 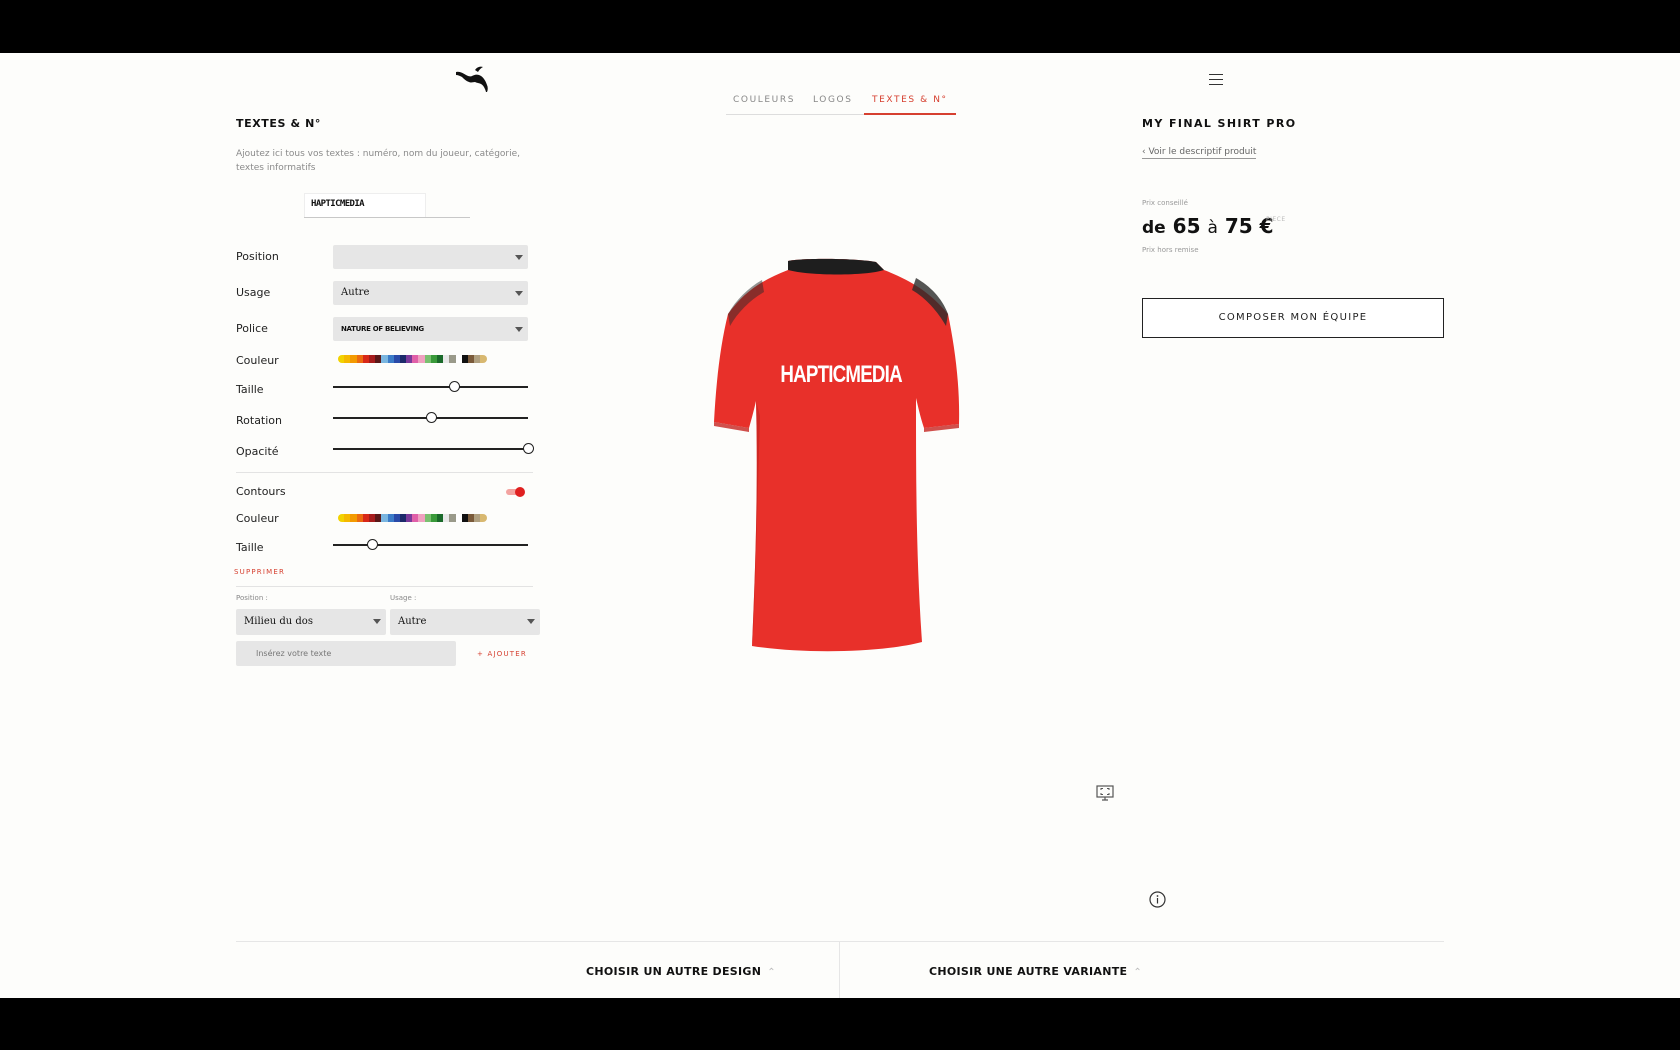 I want to click on contour-taille-label: Taille, so click(x=250, y=547).